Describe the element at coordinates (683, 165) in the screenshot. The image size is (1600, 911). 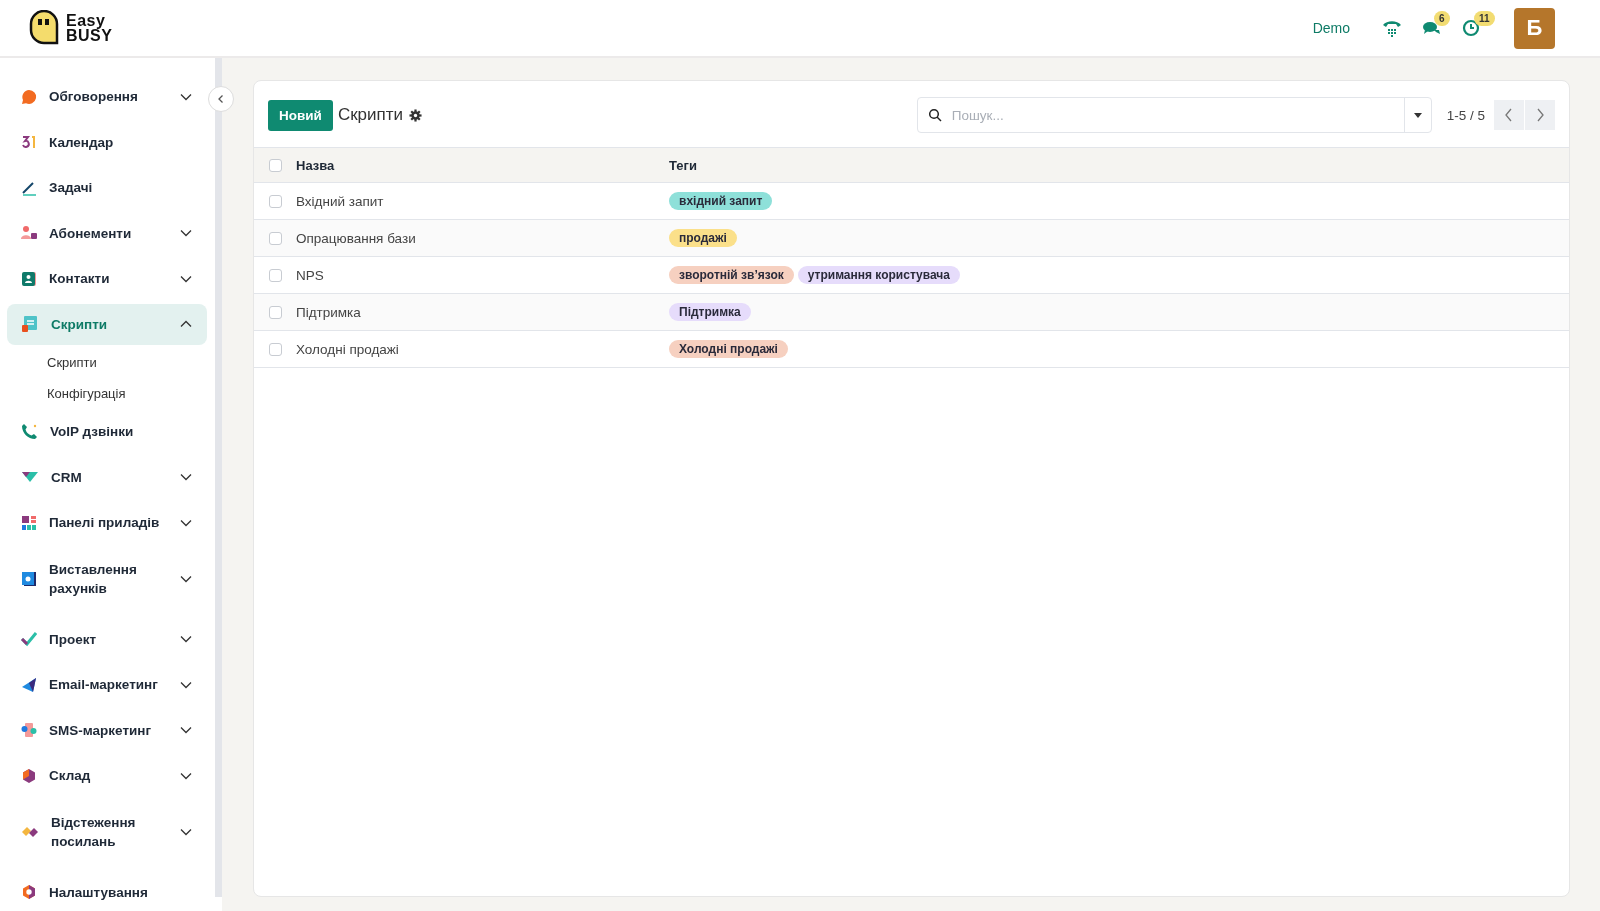
I see `column-header: Теги` at that location.